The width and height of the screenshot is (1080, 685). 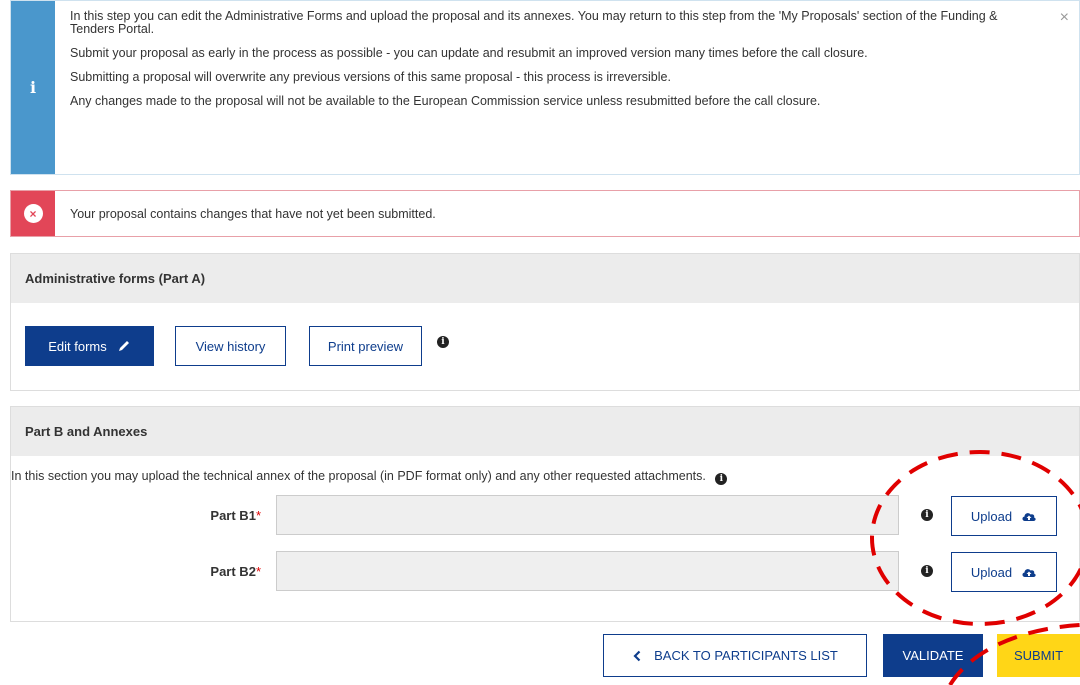 I want to click on error-icon: ×, so click(x=33, y=213).